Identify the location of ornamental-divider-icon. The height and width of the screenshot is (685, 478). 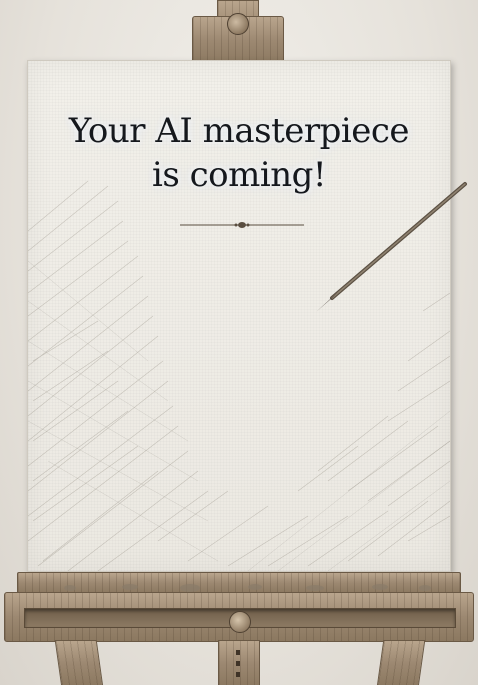
(242, 225).